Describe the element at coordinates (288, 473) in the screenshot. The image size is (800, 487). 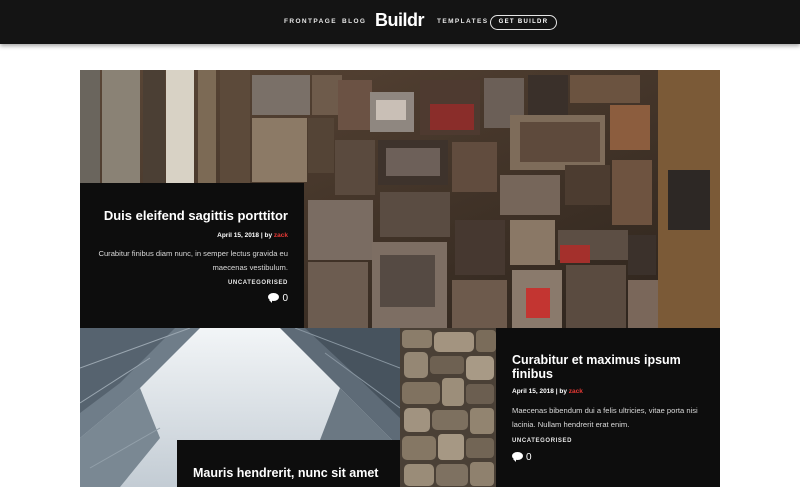
I see `post-title: Mauris hendrerit, nunc sit amet` at that location.